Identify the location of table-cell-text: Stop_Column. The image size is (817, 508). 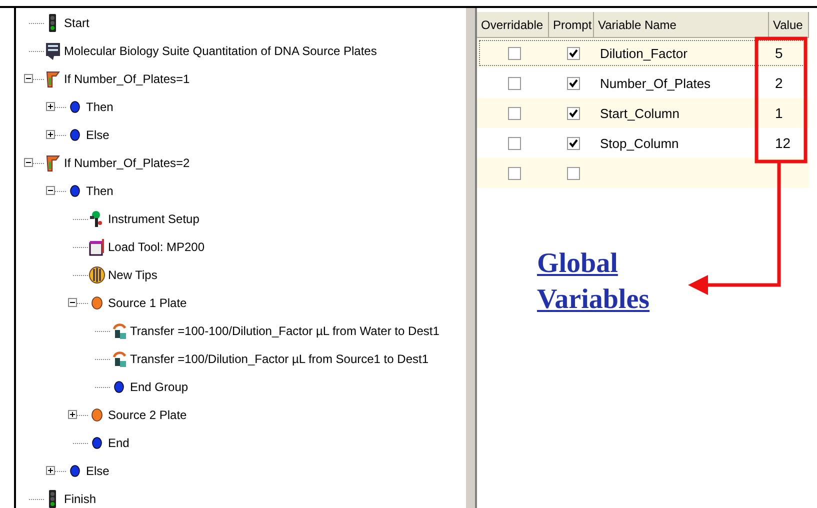
(639, 143).